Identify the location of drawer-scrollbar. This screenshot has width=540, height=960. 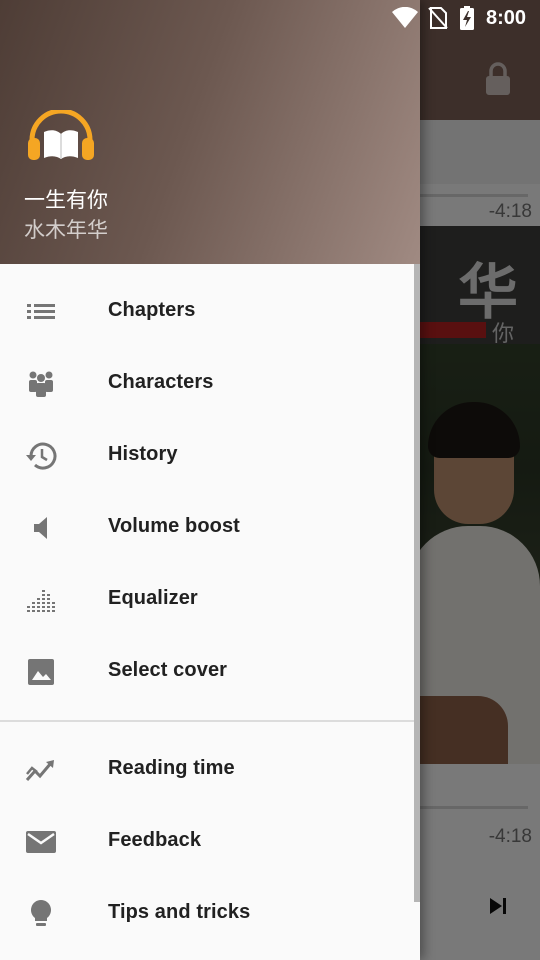
(417, 583).